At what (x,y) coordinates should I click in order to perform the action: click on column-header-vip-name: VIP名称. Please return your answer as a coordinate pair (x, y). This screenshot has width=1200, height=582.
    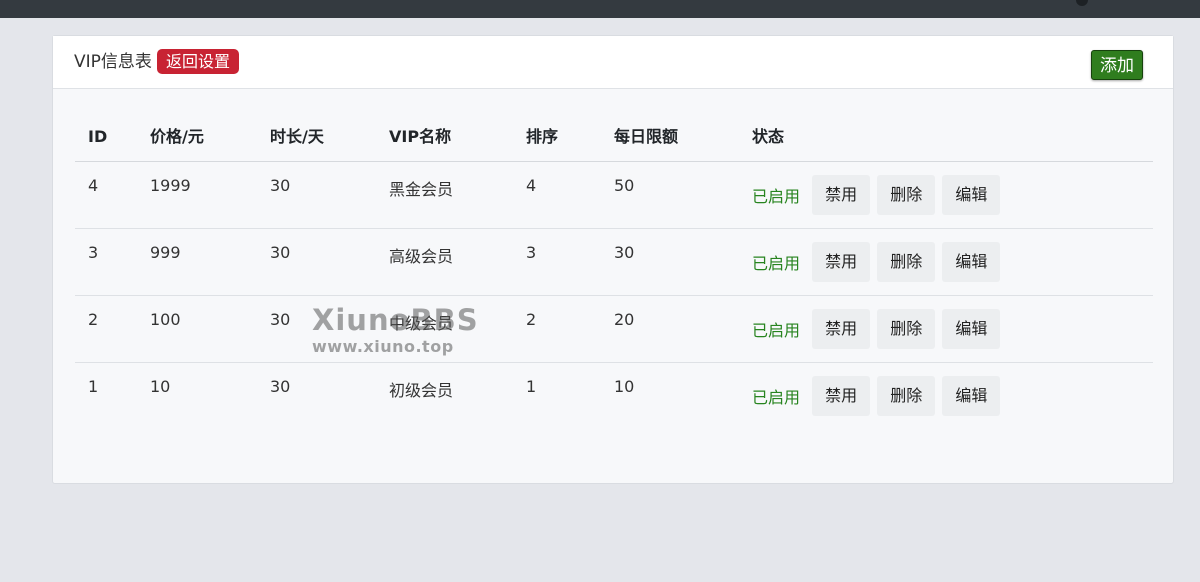
    Looking at the image, I should click on (444, 143).